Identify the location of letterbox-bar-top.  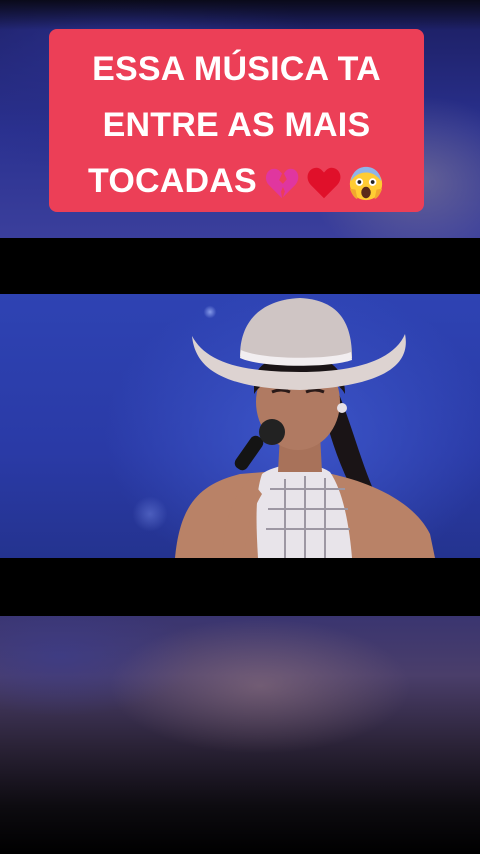
(240, 266).